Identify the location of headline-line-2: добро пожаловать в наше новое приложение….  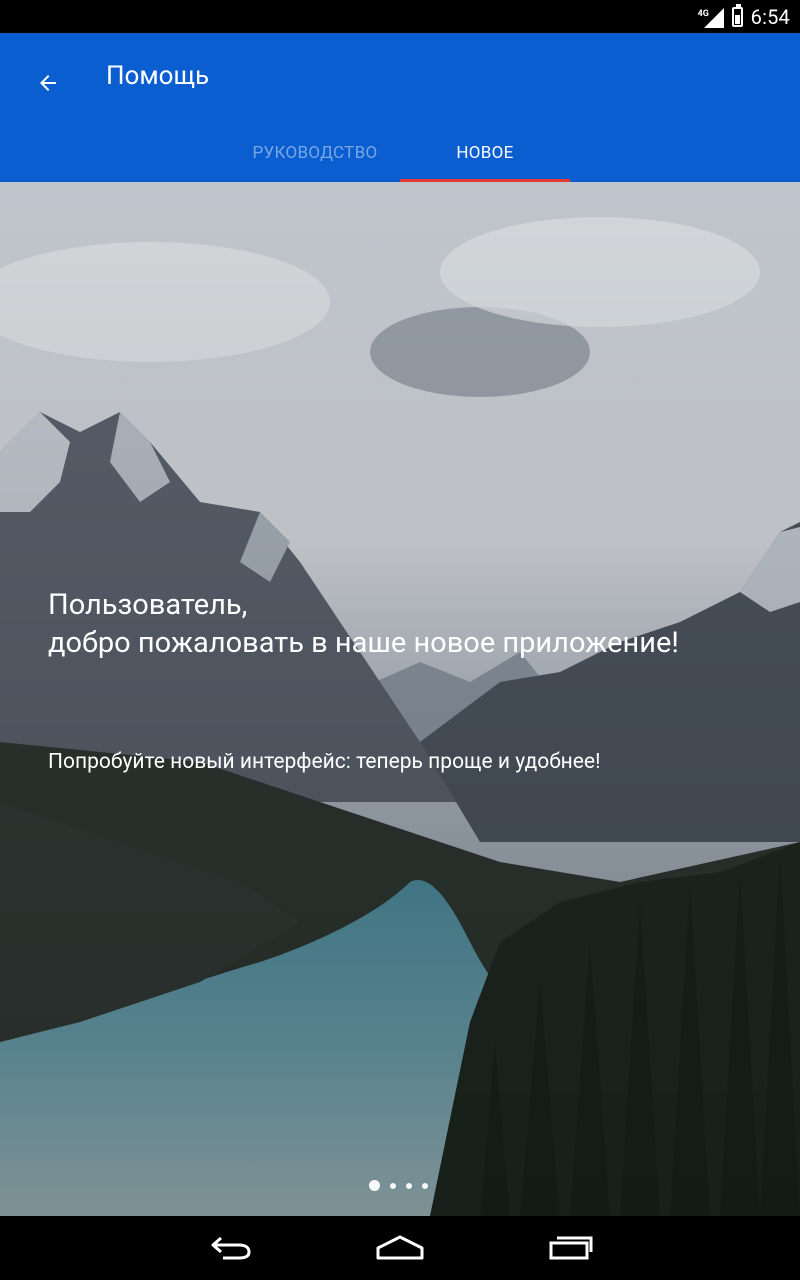
(363, 643).